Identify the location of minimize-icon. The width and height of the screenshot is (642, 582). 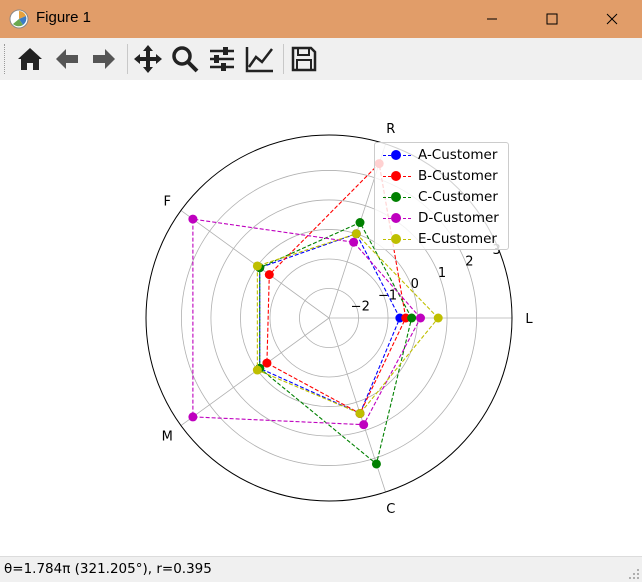
(492, 19).